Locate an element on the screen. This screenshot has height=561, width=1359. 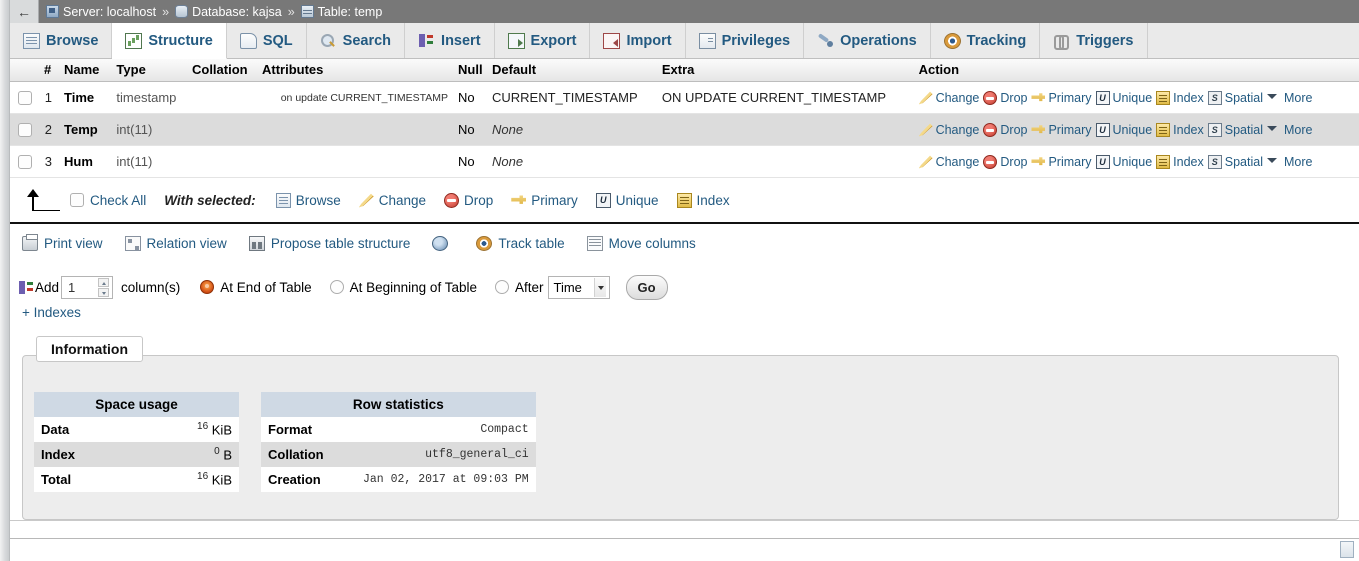
header-name: Name is located at coordinates (82, 70).